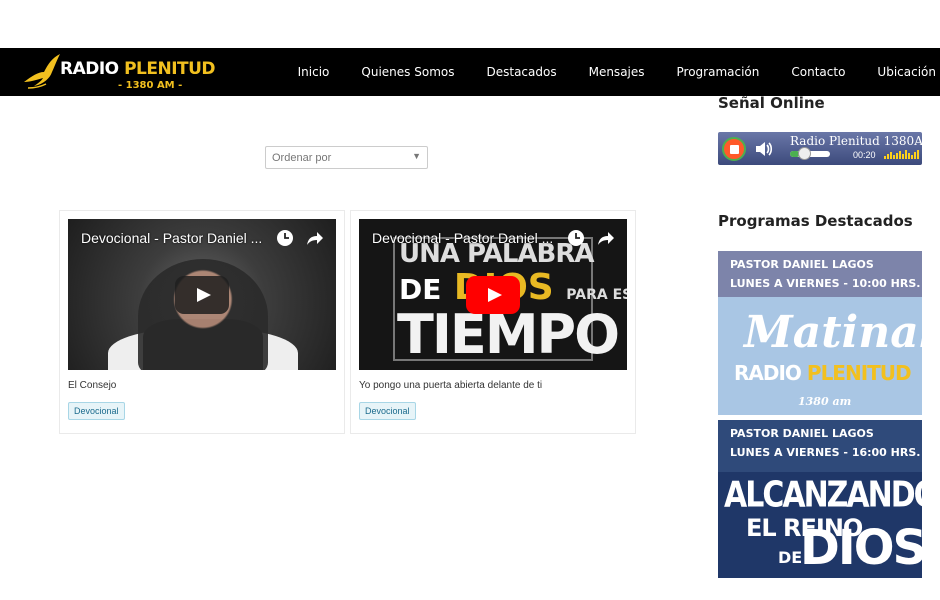  Describe the element at coordinates (818, 72) in the screenshot. I see `nav-contacto: Contacto` at that location.